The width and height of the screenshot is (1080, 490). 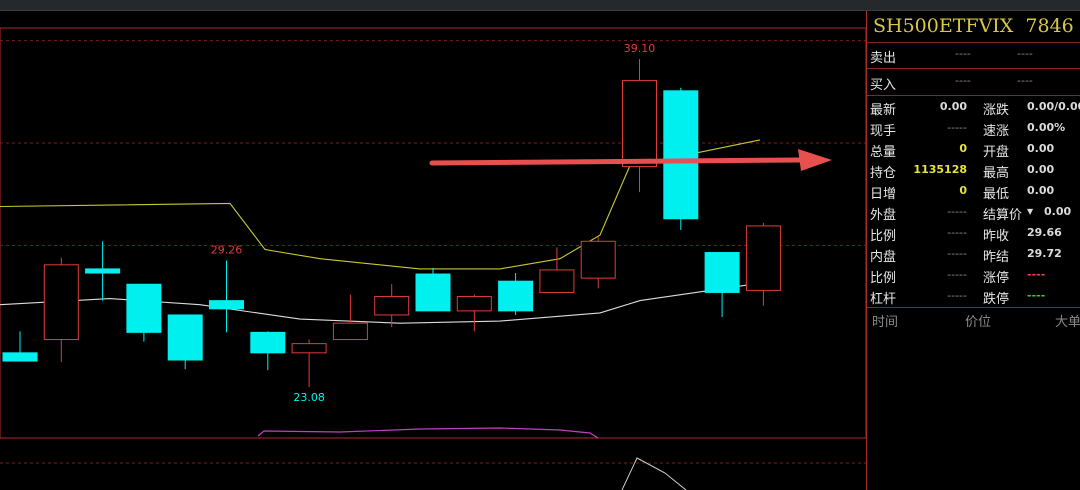 I want to click on quote-label: 内盘, so click(x=883, y=257).